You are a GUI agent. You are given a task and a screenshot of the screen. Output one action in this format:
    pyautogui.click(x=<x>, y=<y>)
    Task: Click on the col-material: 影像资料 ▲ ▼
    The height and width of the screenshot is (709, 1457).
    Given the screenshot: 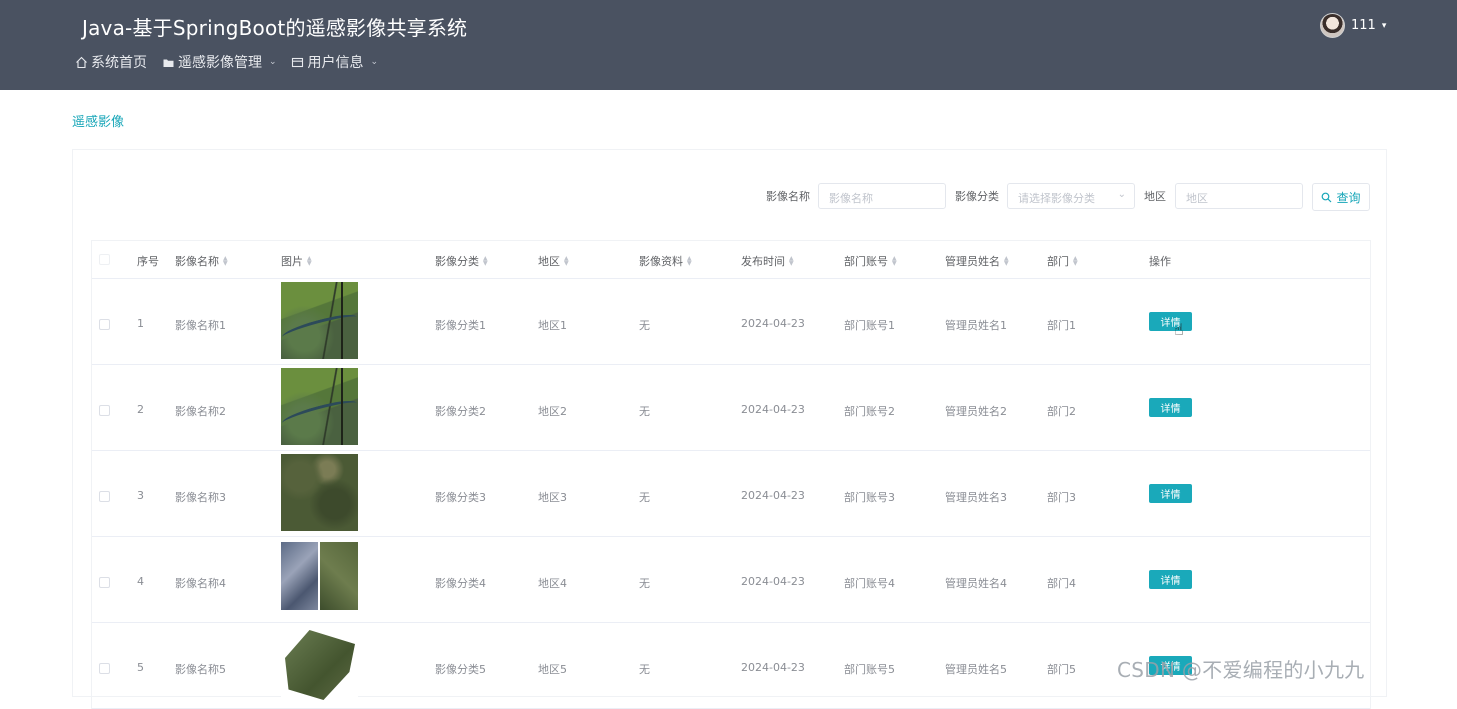 What is the action you would take?
    pyautogui.click(x=665, y=261)
    